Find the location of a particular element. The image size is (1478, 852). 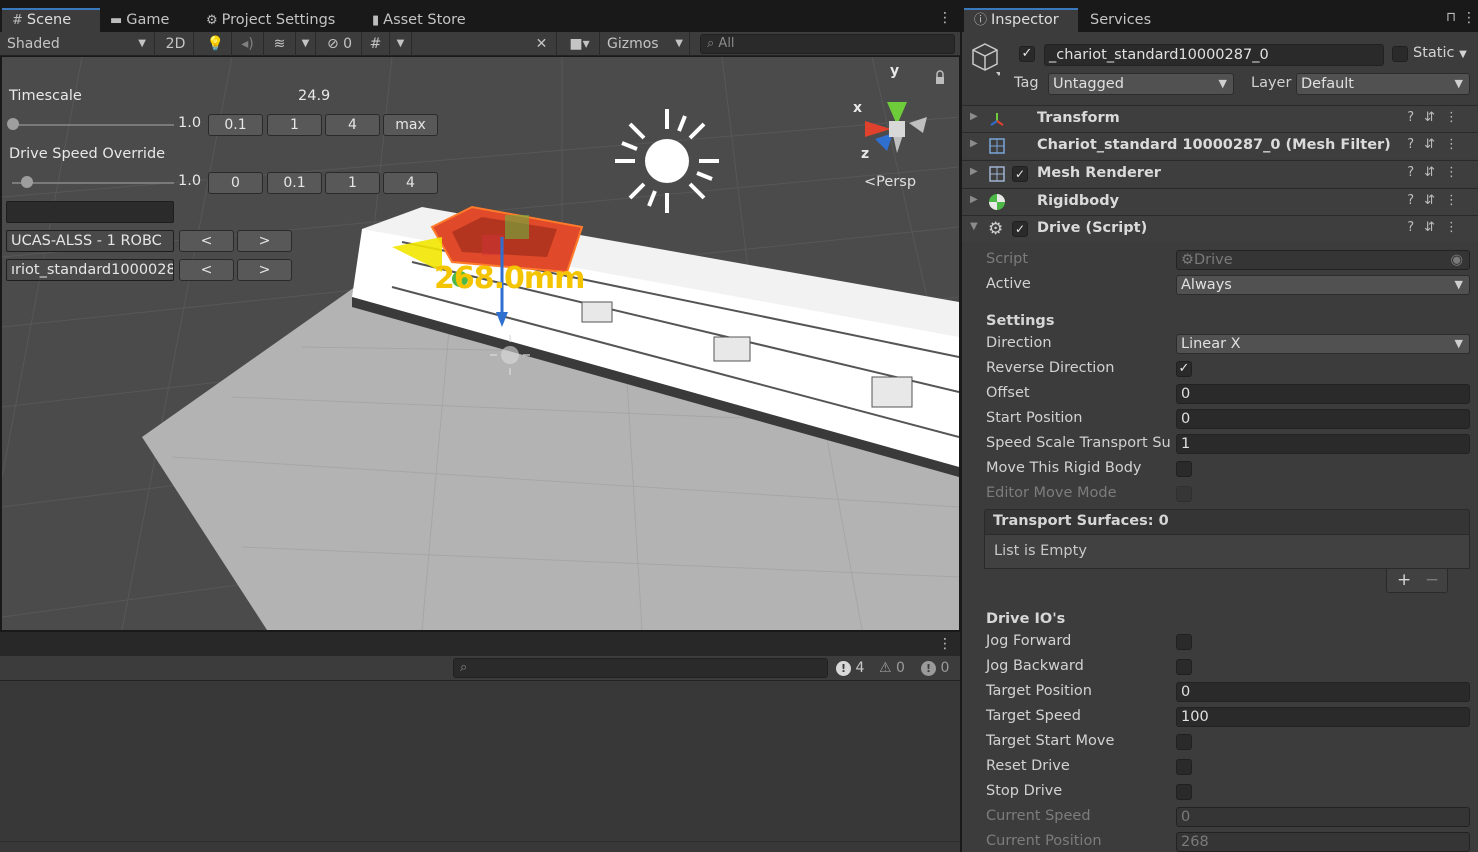

timescale-button-0-1: 0.1 is located at coordinates (235, 125).